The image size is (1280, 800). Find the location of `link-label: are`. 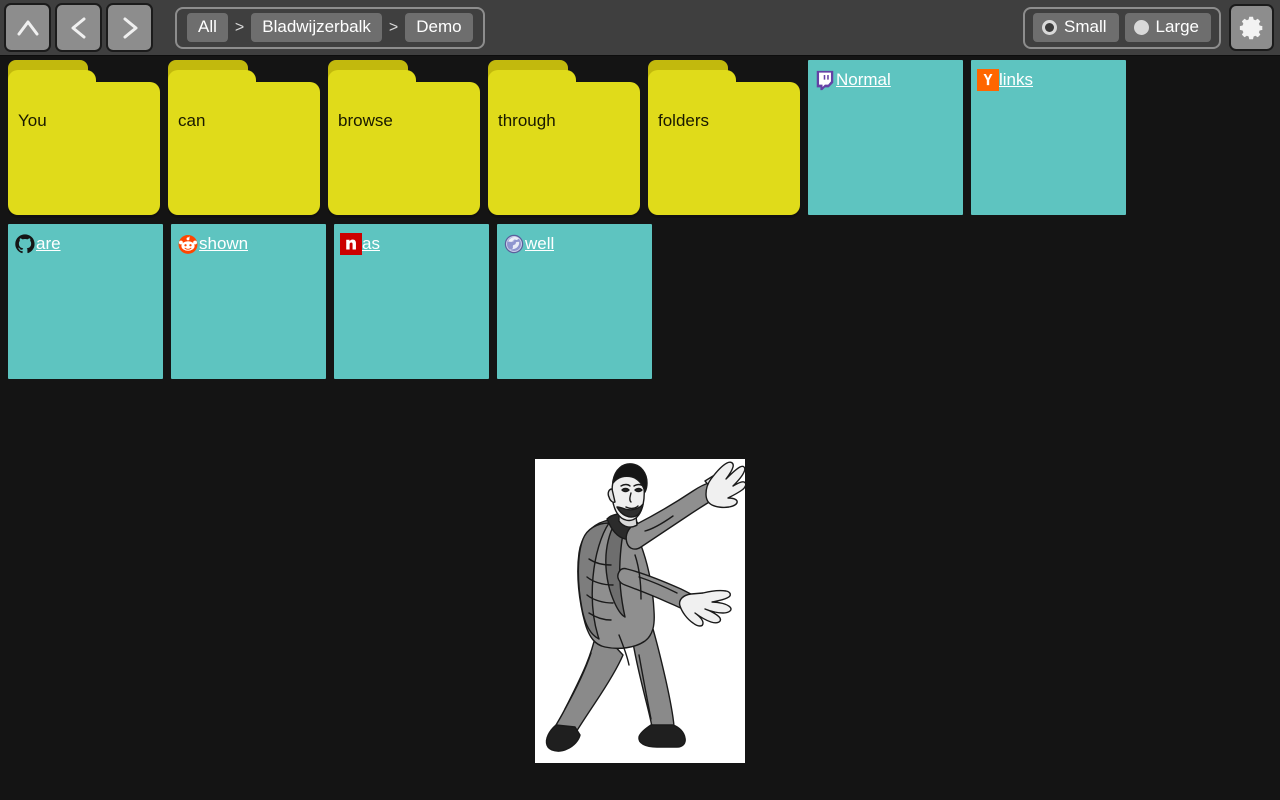

link-label: are is located at coordinates (48, 243).